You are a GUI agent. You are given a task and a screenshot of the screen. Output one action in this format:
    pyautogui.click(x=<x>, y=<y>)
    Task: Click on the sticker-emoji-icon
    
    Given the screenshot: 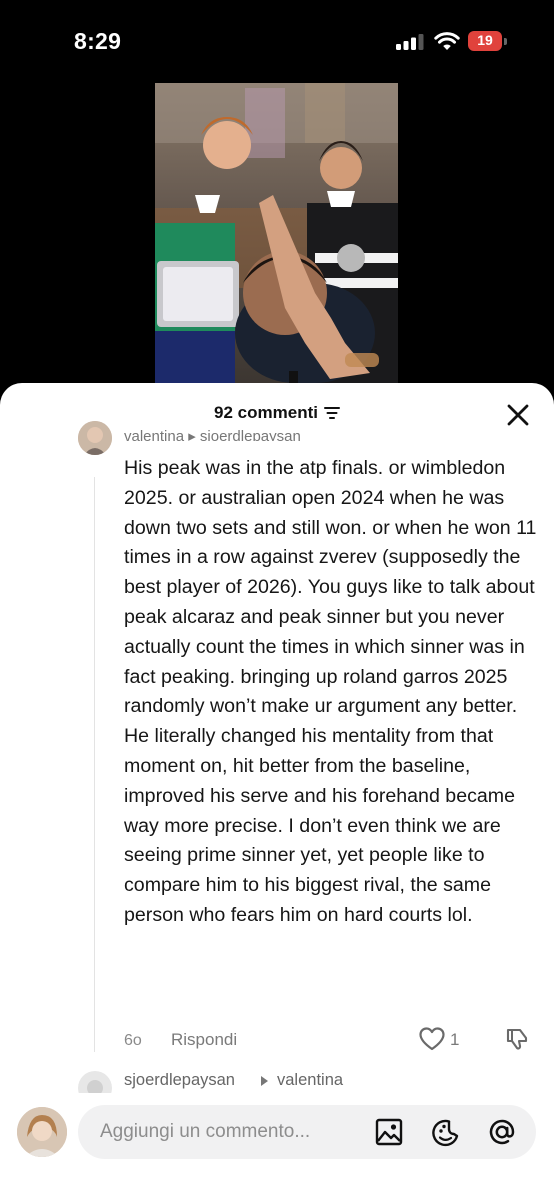 What is the action you would take?
    pyautogui.click(x=446, y=1133)
    